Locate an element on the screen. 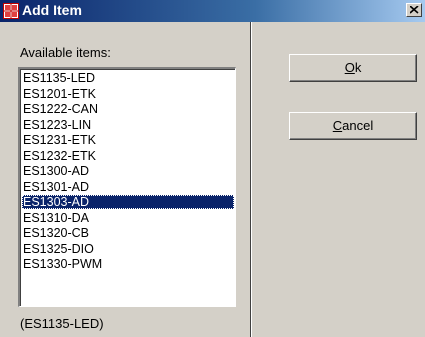  title-bar: Add Item is located at coordinates (212, 11).